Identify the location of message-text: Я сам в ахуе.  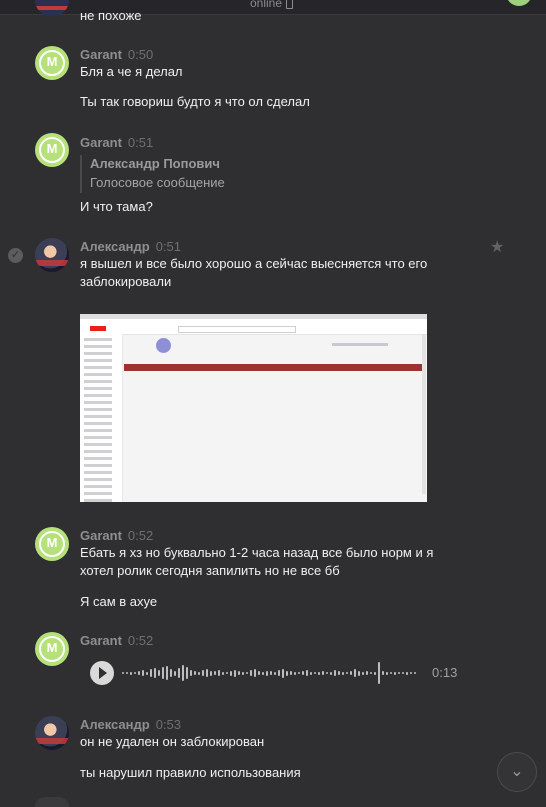
(119, 601).